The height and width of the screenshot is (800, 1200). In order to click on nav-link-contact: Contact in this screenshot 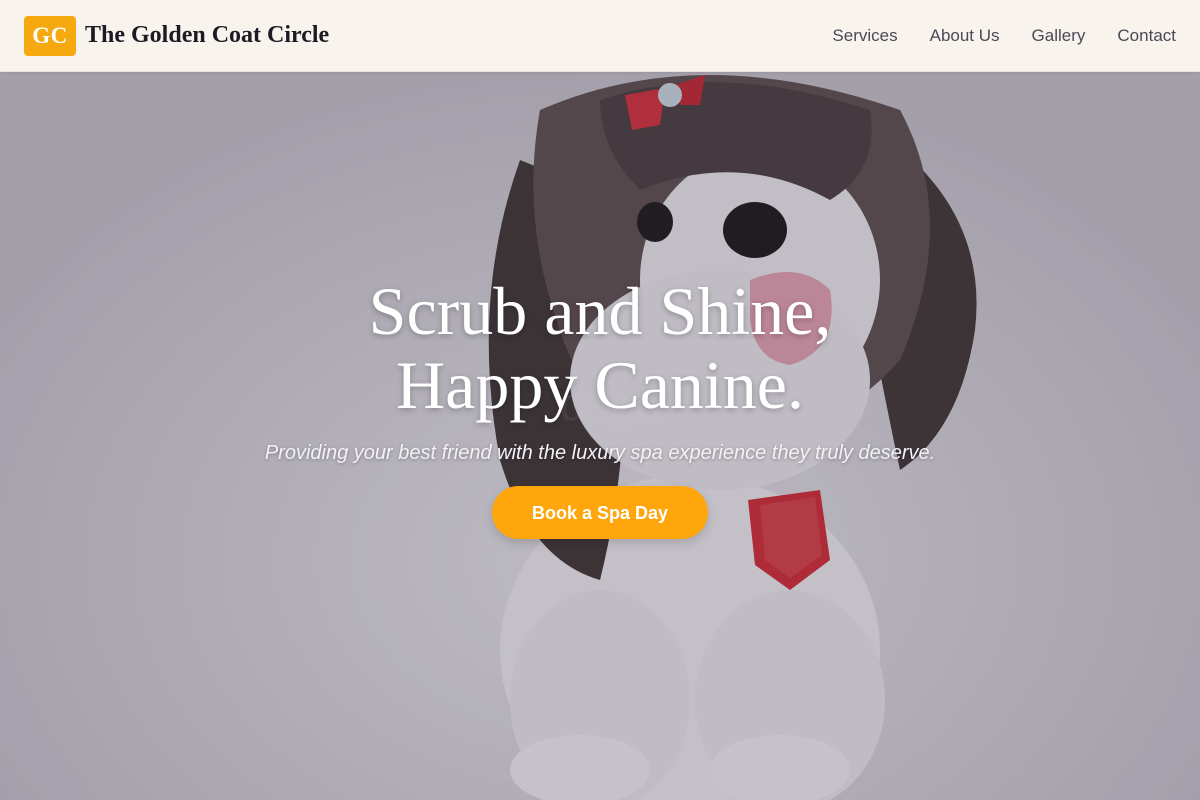, I will do `click(1146, 36)`.